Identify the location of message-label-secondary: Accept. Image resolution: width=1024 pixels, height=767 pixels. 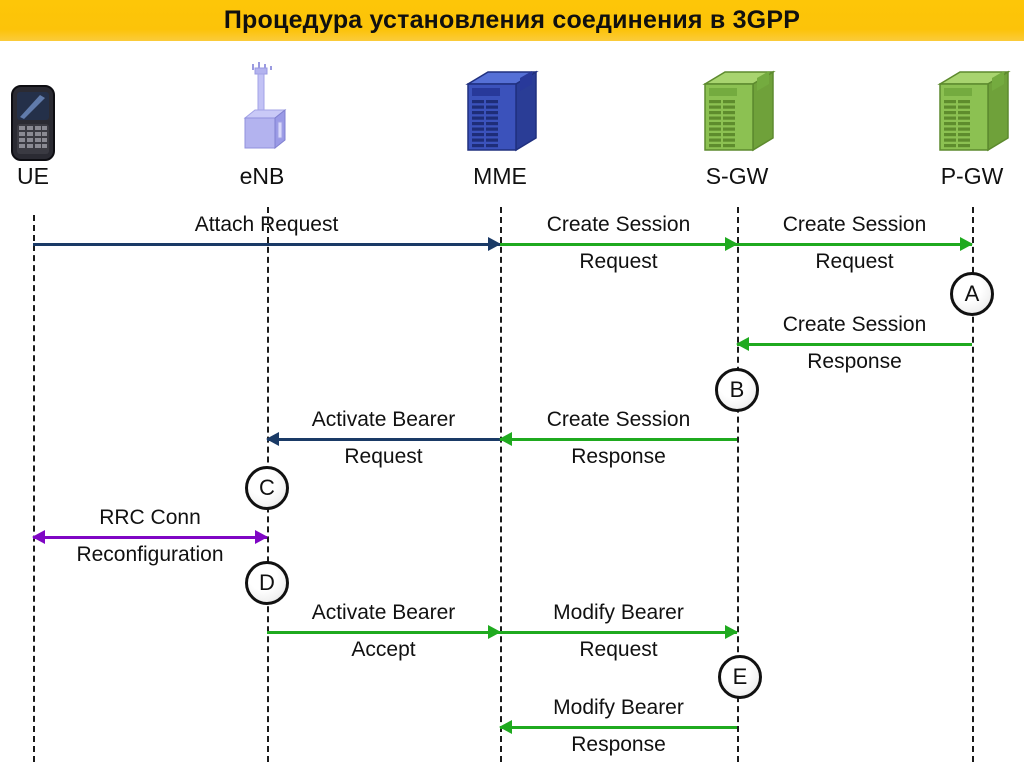
(383, 649).